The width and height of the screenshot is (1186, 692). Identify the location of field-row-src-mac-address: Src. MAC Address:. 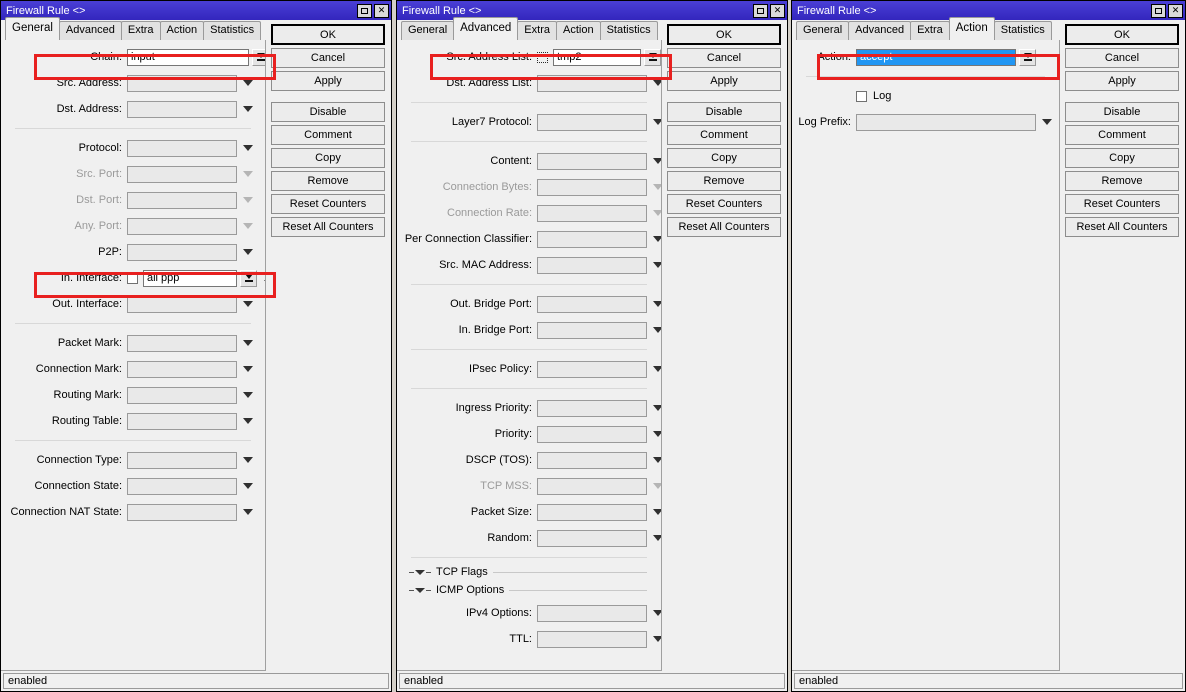
(529, 265).